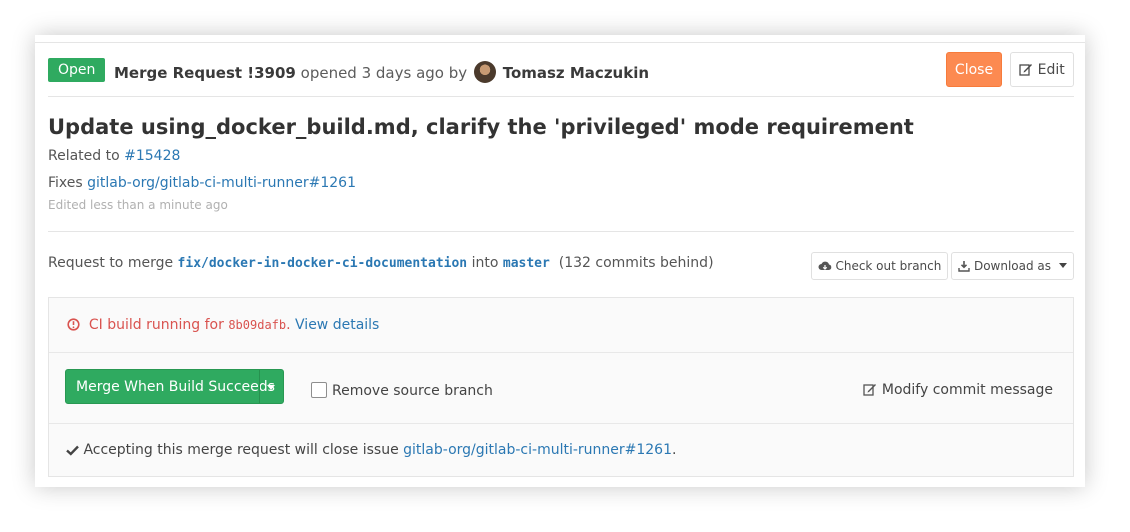 The image size is (1130, 532). What do you see at coordinates (259, 386) in the screenshot?
I see `merge-split-divider` at bounding box center [259, 386].